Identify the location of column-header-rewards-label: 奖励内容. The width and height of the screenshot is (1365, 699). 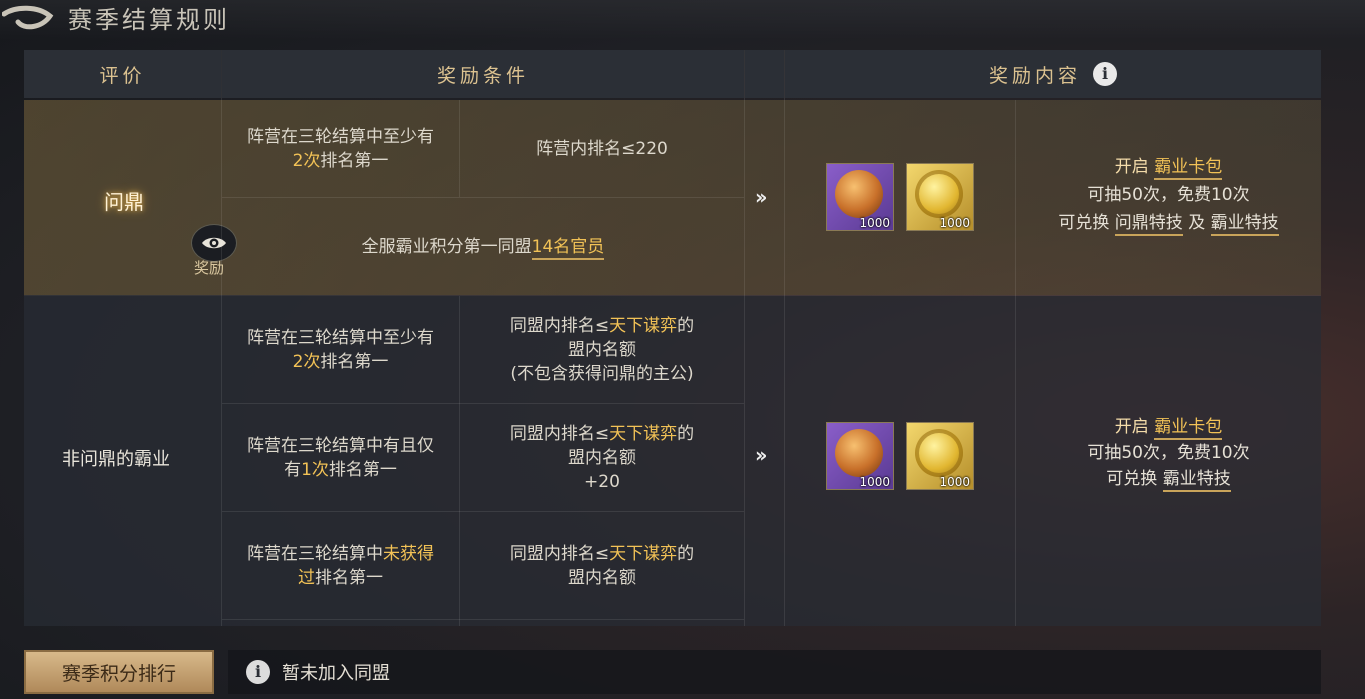
(1034, 75).